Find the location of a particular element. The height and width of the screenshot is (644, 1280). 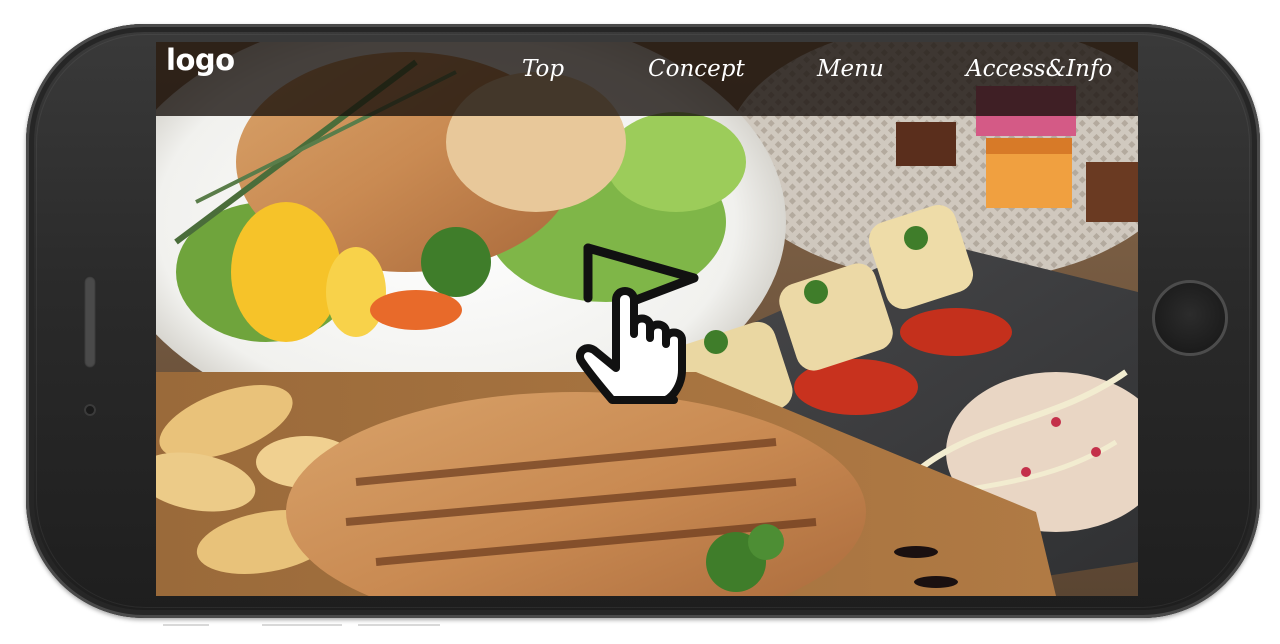

nav-link-concept: Concept is located at coordinates (696, 69).